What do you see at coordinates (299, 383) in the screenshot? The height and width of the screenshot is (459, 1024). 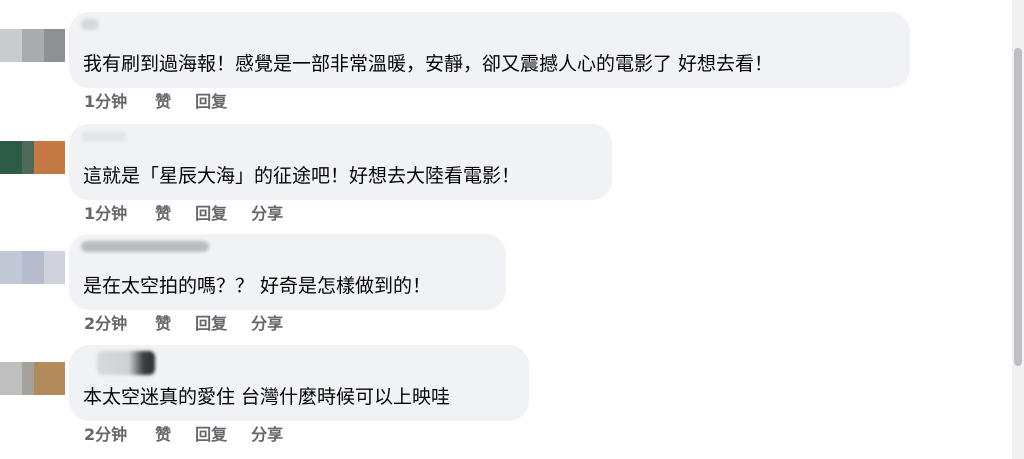 I see `comment-bubble: 本太空迷真的愛住 台灣什麼時候可以上映哇` at bounding box center [299, 383].